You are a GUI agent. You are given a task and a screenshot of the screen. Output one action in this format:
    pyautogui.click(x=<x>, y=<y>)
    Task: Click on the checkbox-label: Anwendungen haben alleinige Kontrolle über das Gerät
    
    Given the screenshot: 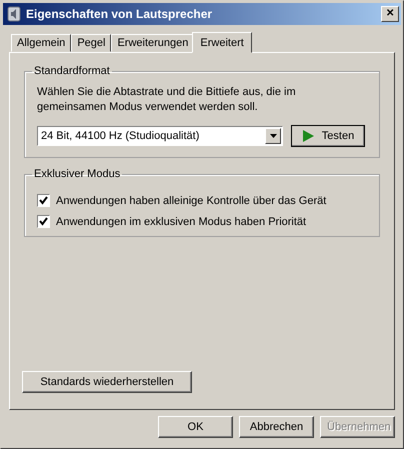 What is the action you would take?
    pyautogui.click(x=191, y=200)
    